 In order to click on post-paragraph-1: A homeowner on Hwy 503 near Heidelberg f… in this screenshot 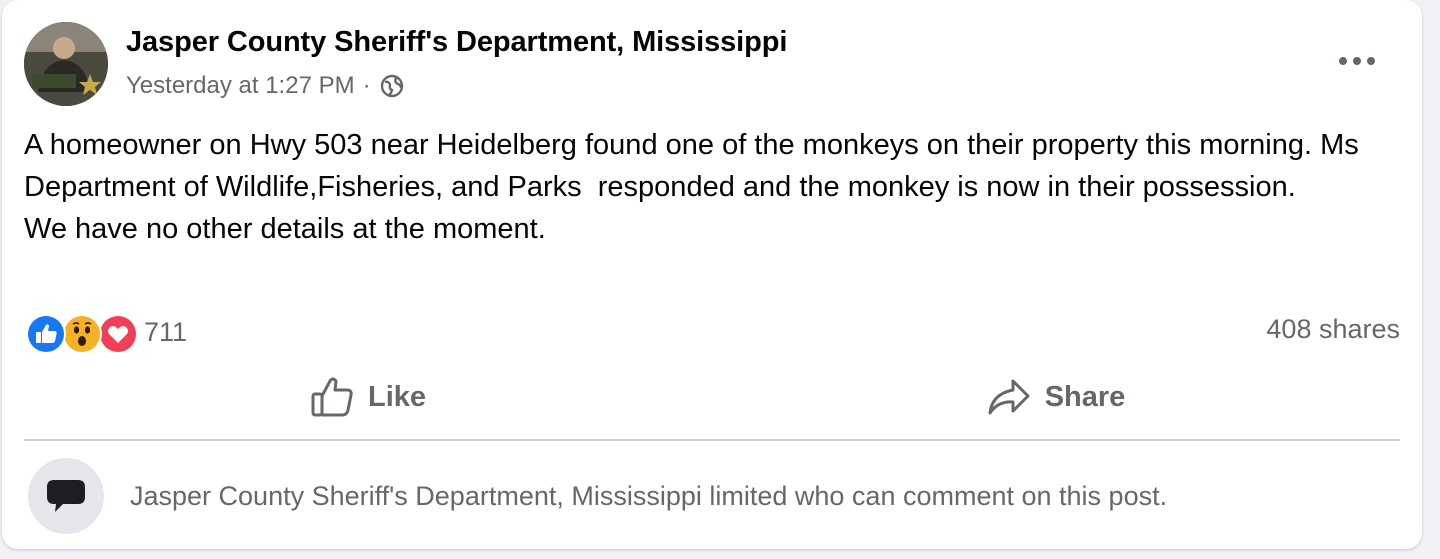, I will do `click(695, 166)`.